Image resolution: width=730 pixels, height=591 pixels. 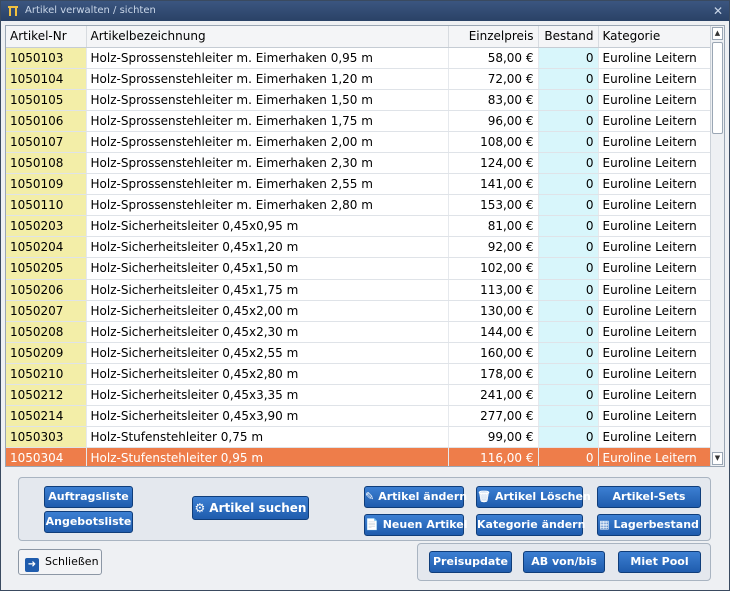 I want to click on cell-artikel-nr: 1050210, so click(x=46, y=374).